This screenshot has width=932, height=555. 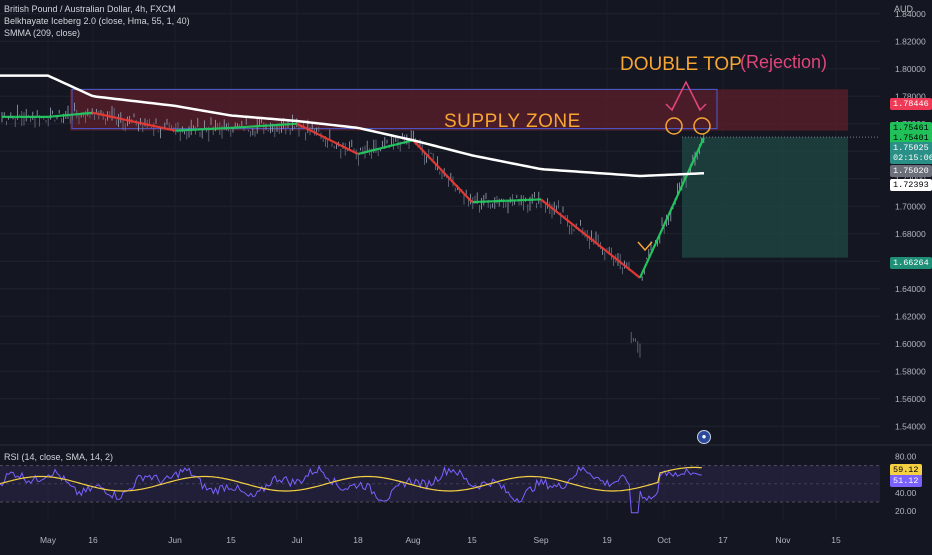 What do you see at coordinates (58, 457) in the screenshot?
I see `rsi-label: RSI (14, close, SMA, 14, 2)` at bounding box center [58, 457].